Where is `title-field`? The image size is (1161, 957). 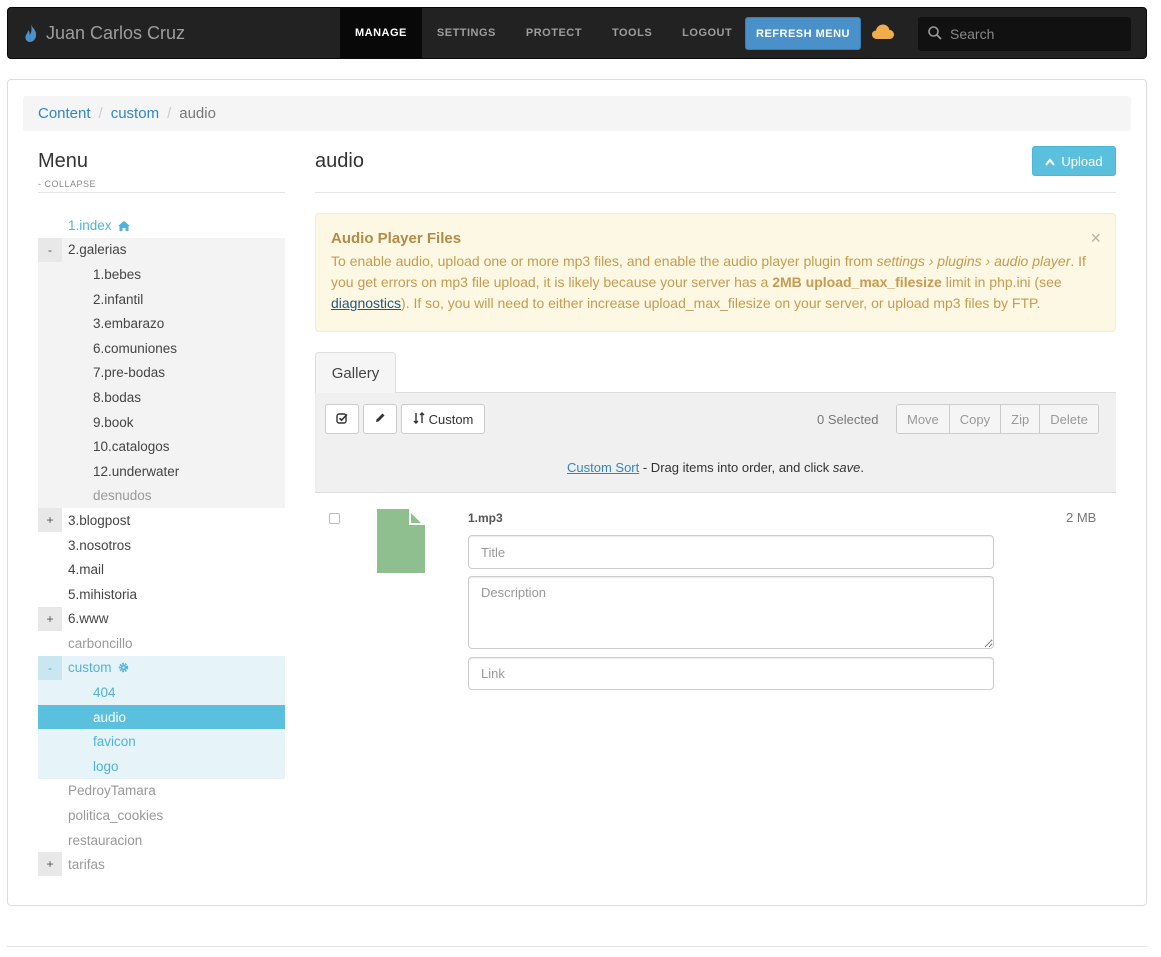 title-field is located at coordinates (731, 552).